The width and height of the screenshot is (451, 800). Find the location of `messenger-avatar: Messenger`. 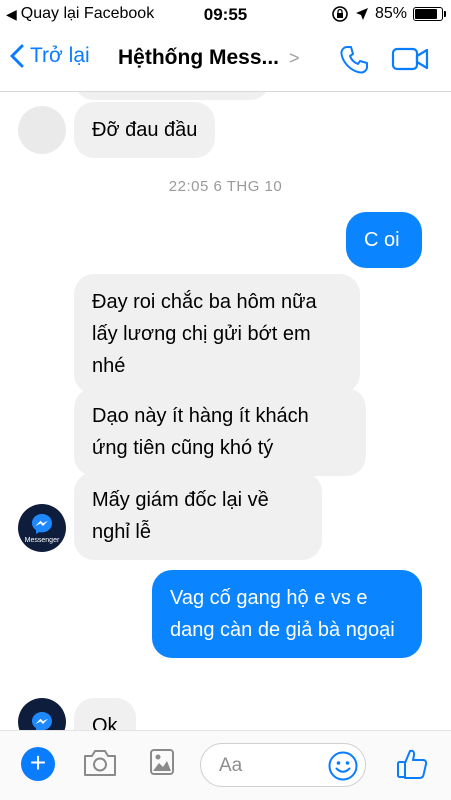

messenger-avatar: Messenger is located at coordinates (42, 528).